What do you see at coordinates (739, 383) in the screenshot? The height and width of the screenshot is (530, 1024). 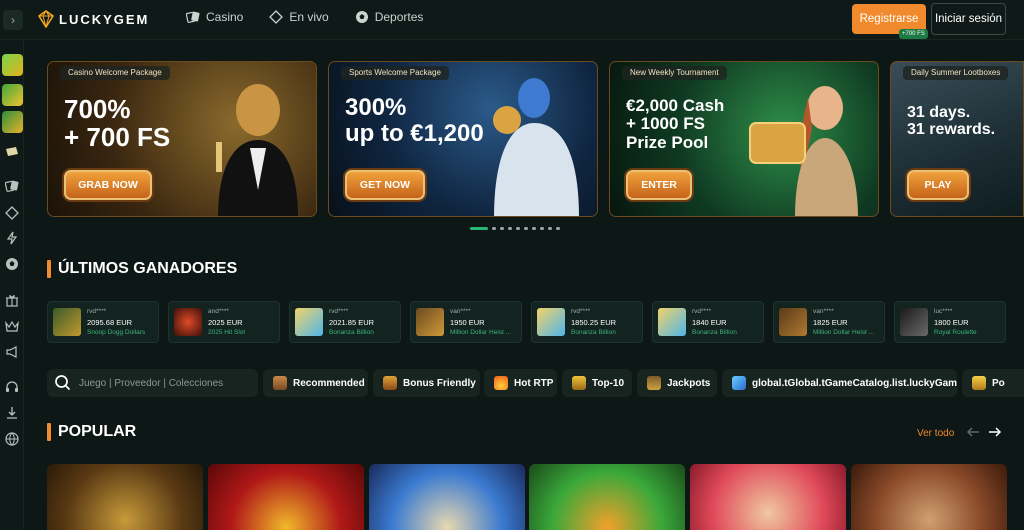 I see `diamond-icon` at bounding box center [739, 383].